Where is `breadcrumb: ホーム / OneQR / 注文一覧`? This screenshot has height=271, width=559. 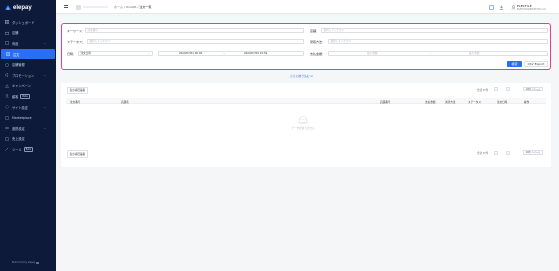 breadcrumb: ホーム / OneQR / 注文一覧 is located at coordinates (132, 7).